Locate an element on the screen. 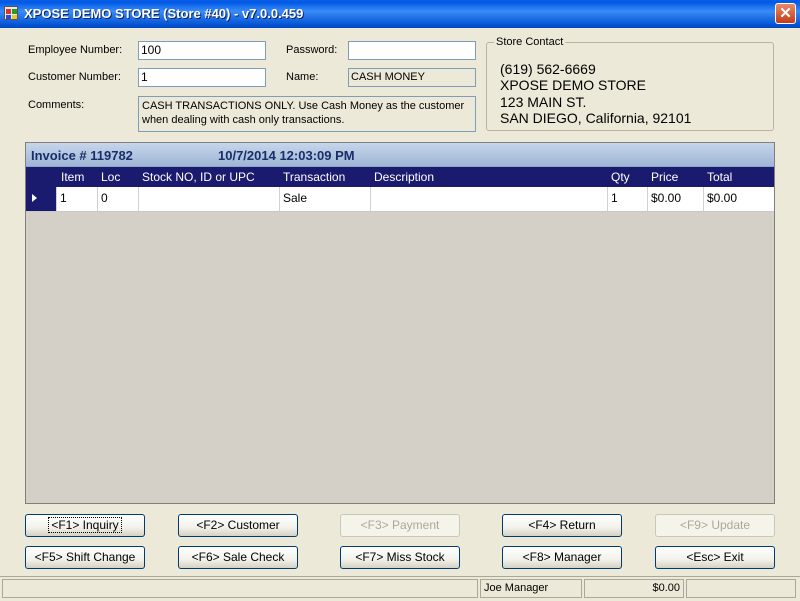 Image resolution: width=800 pixels, height=601 pixels. manager-button-label: <F8> Manager is located at coordinates (562, 557).